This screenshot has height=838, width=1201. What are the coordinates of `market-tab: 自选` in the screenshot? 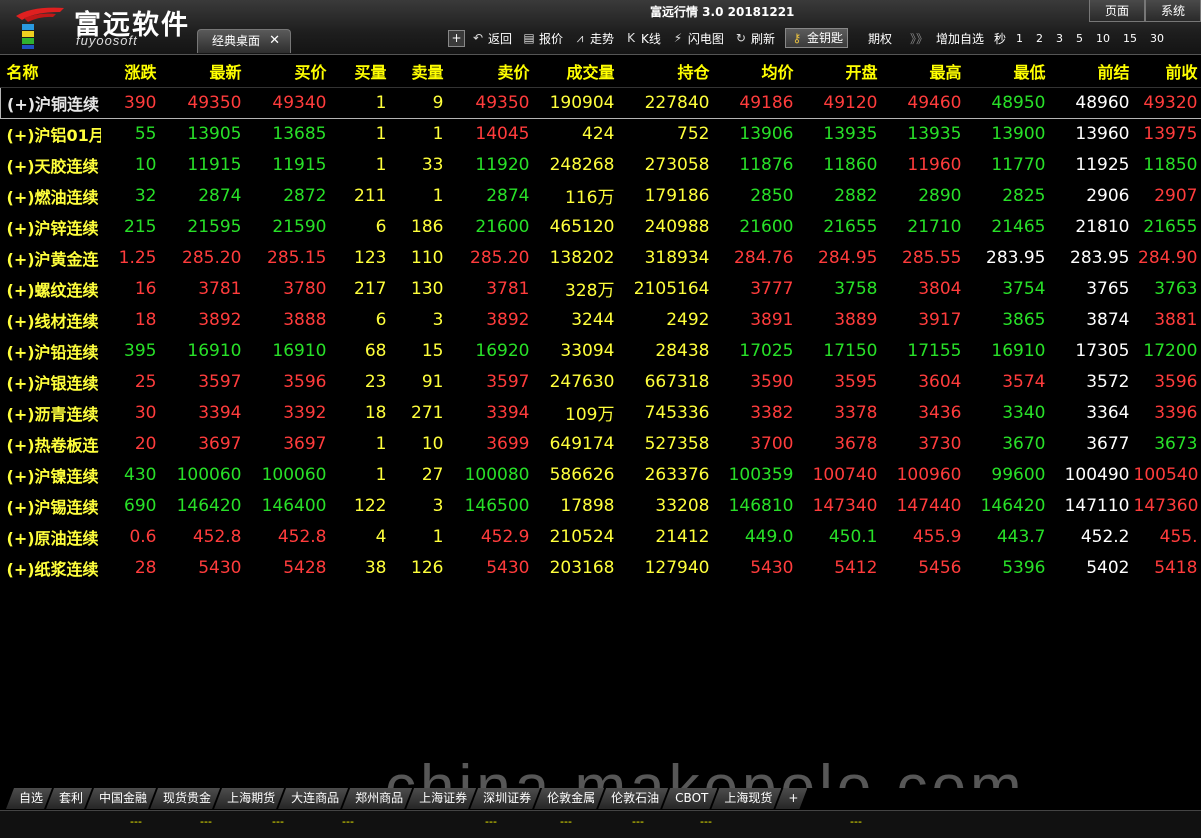 It's located at (29, 798).